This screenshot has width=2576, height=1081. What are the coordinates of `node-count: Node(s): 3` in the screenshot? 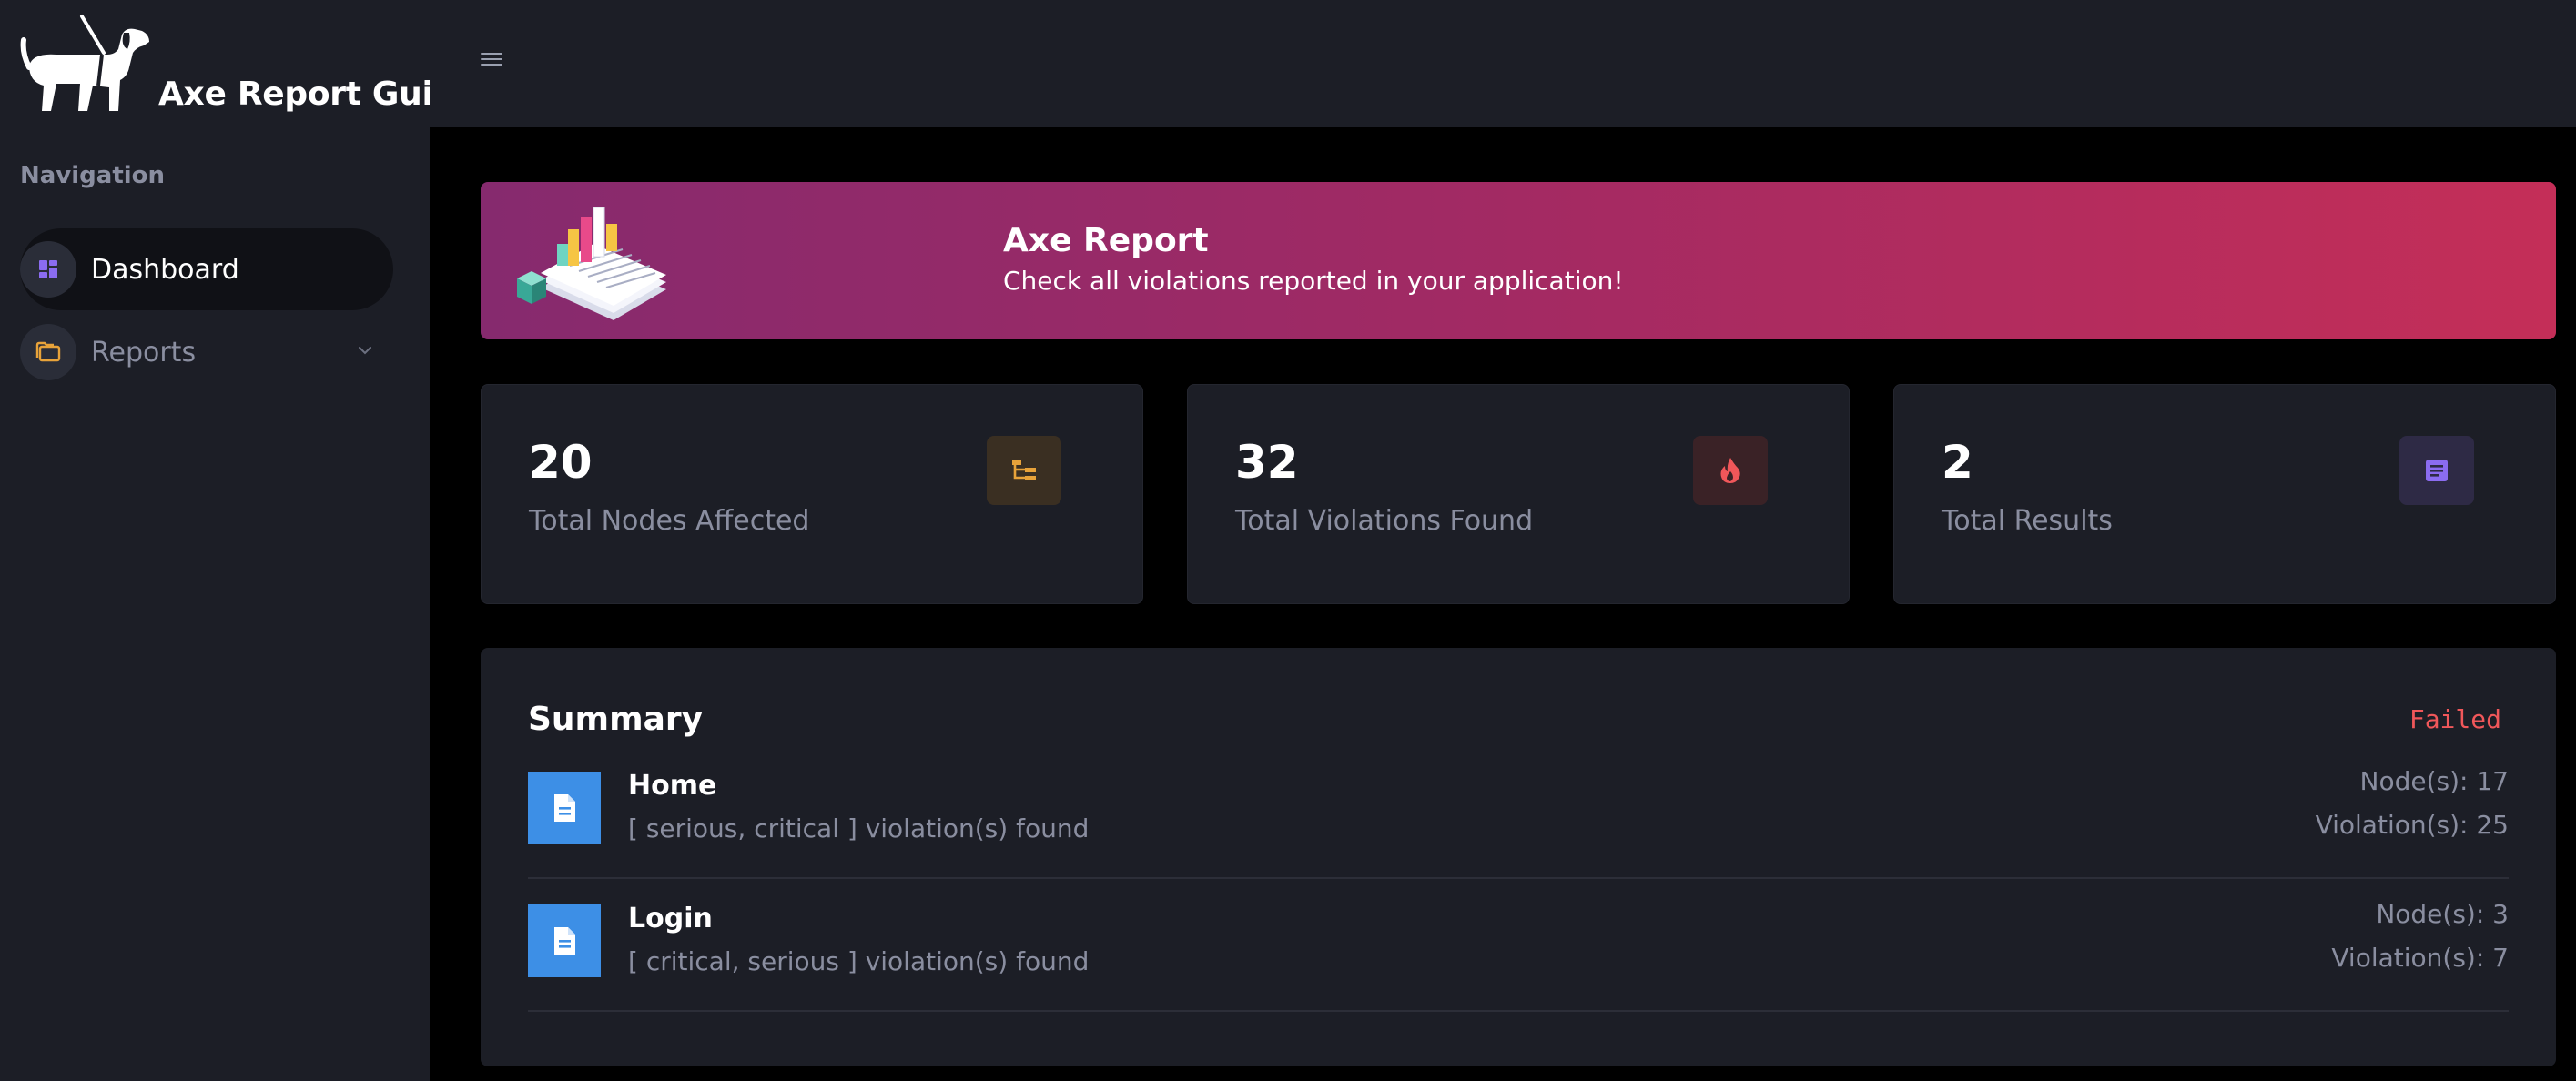 It's located at (2442, 914).